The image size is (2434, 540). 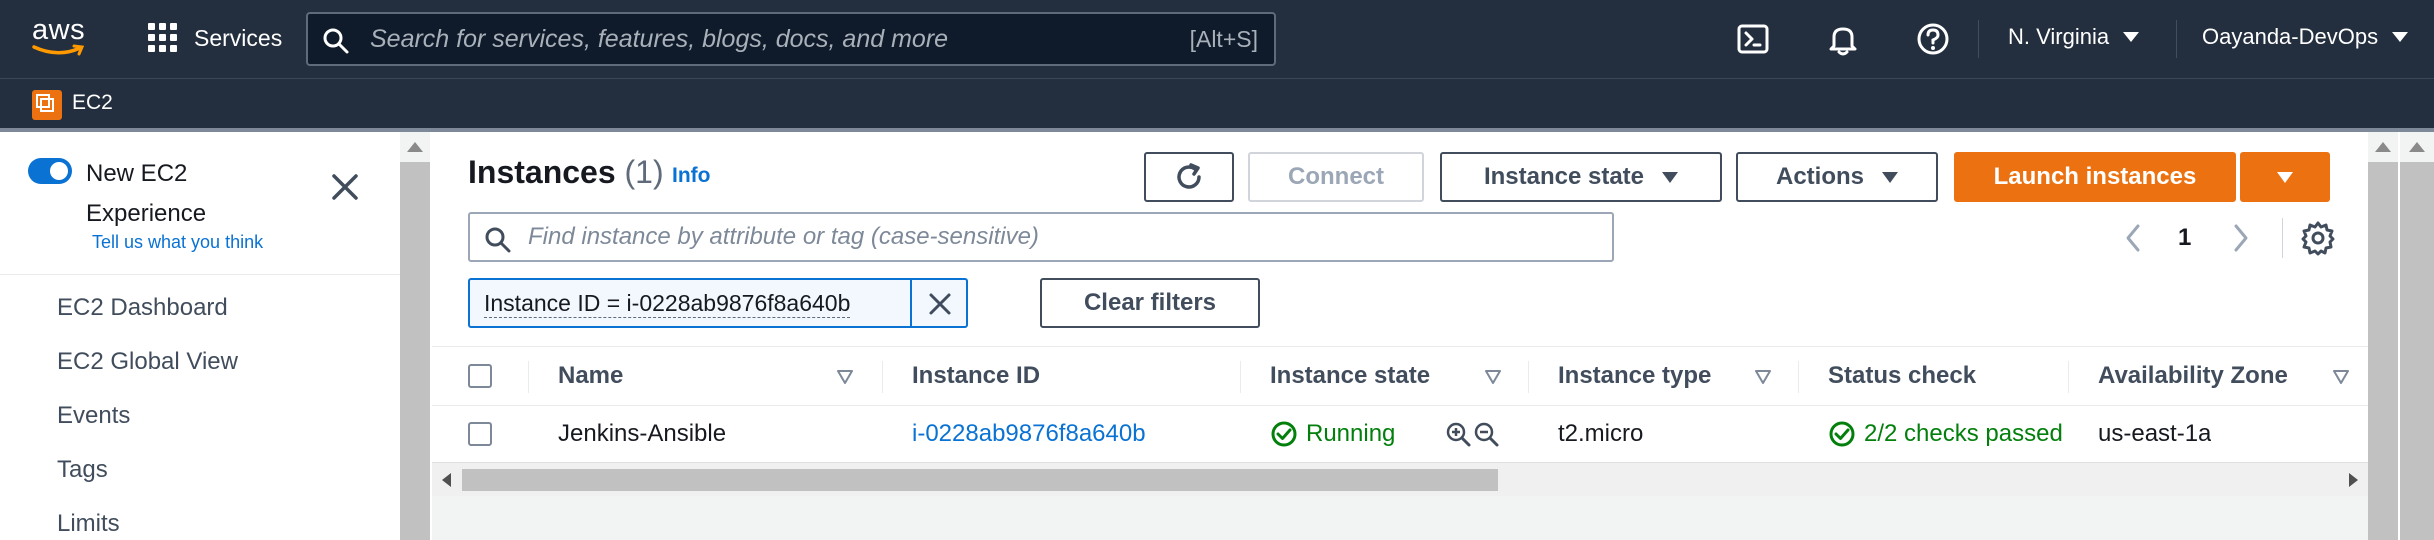 I want to click on side-nav-scrollbar, so click(x=415, y=336).